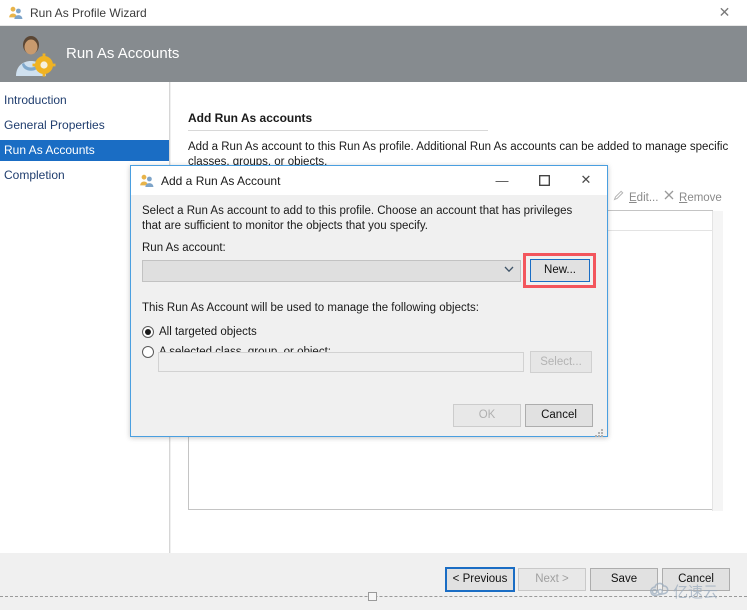 The image size is (747, 610). Describe the element at coordinates (147, 181) in the screenshot. I see `user-account-icon` at that location.